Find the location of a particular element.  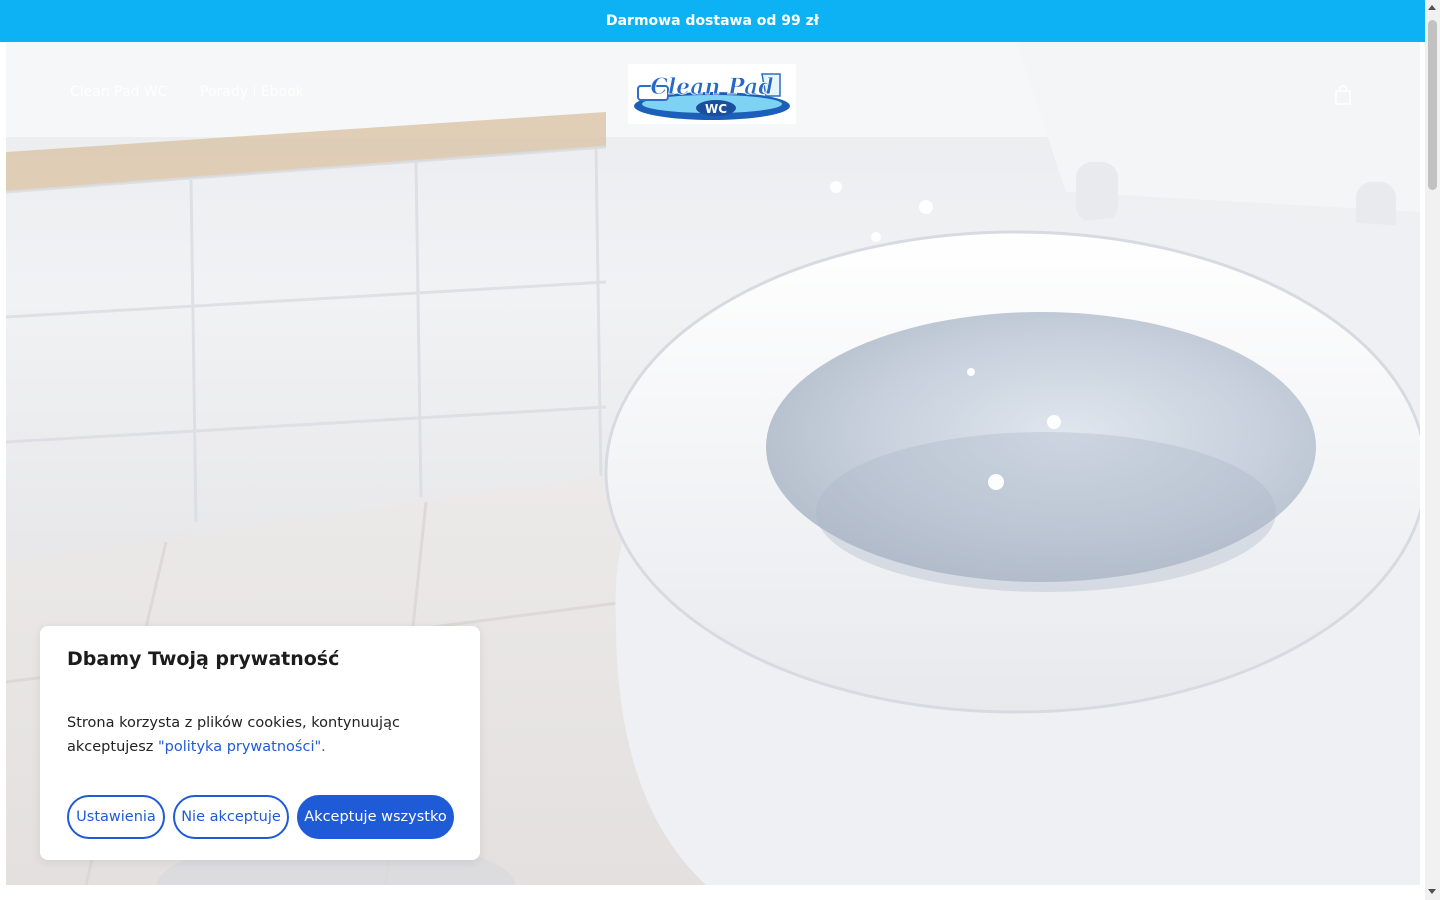

logo-line1: Clean Pad is located at coordinates (711, 87).